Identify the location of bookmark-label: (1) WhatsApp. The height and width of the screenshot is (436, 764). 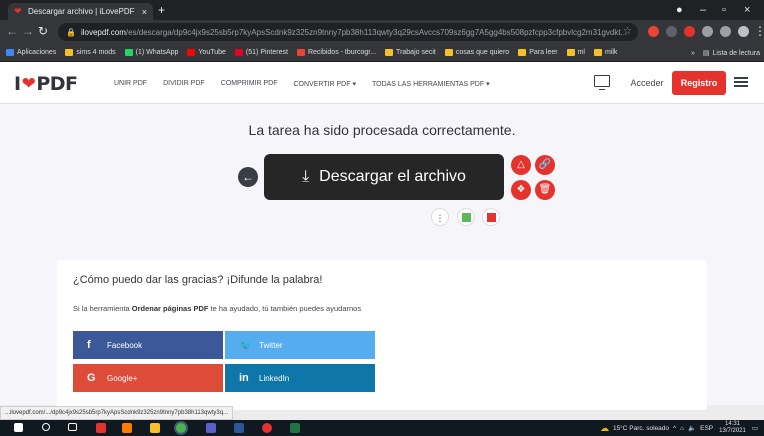
(157, 52).